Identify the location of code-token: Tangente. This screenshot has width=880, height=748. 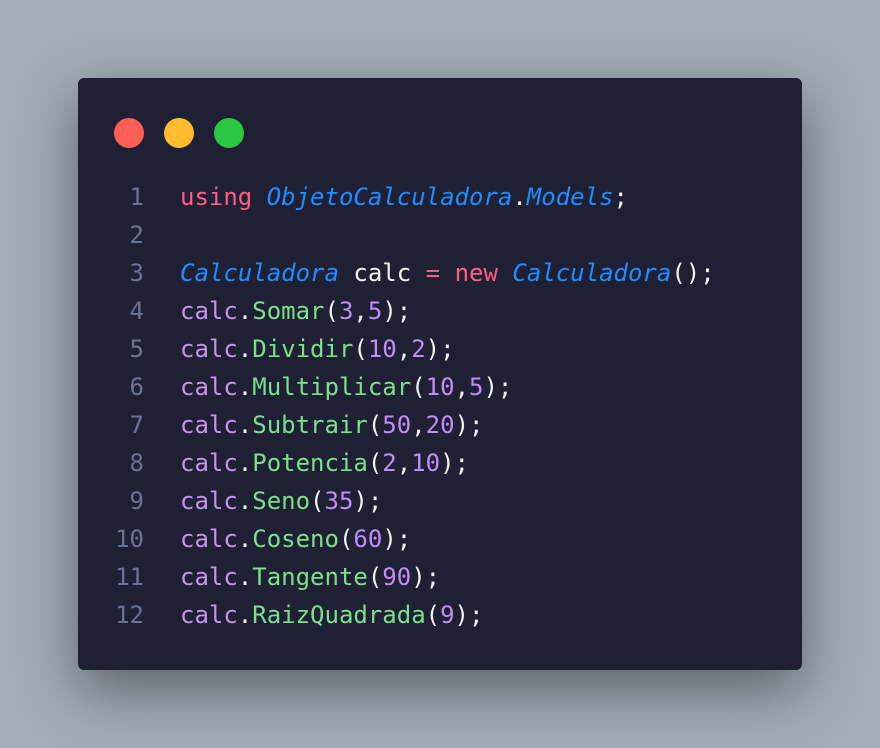
(310, 577).